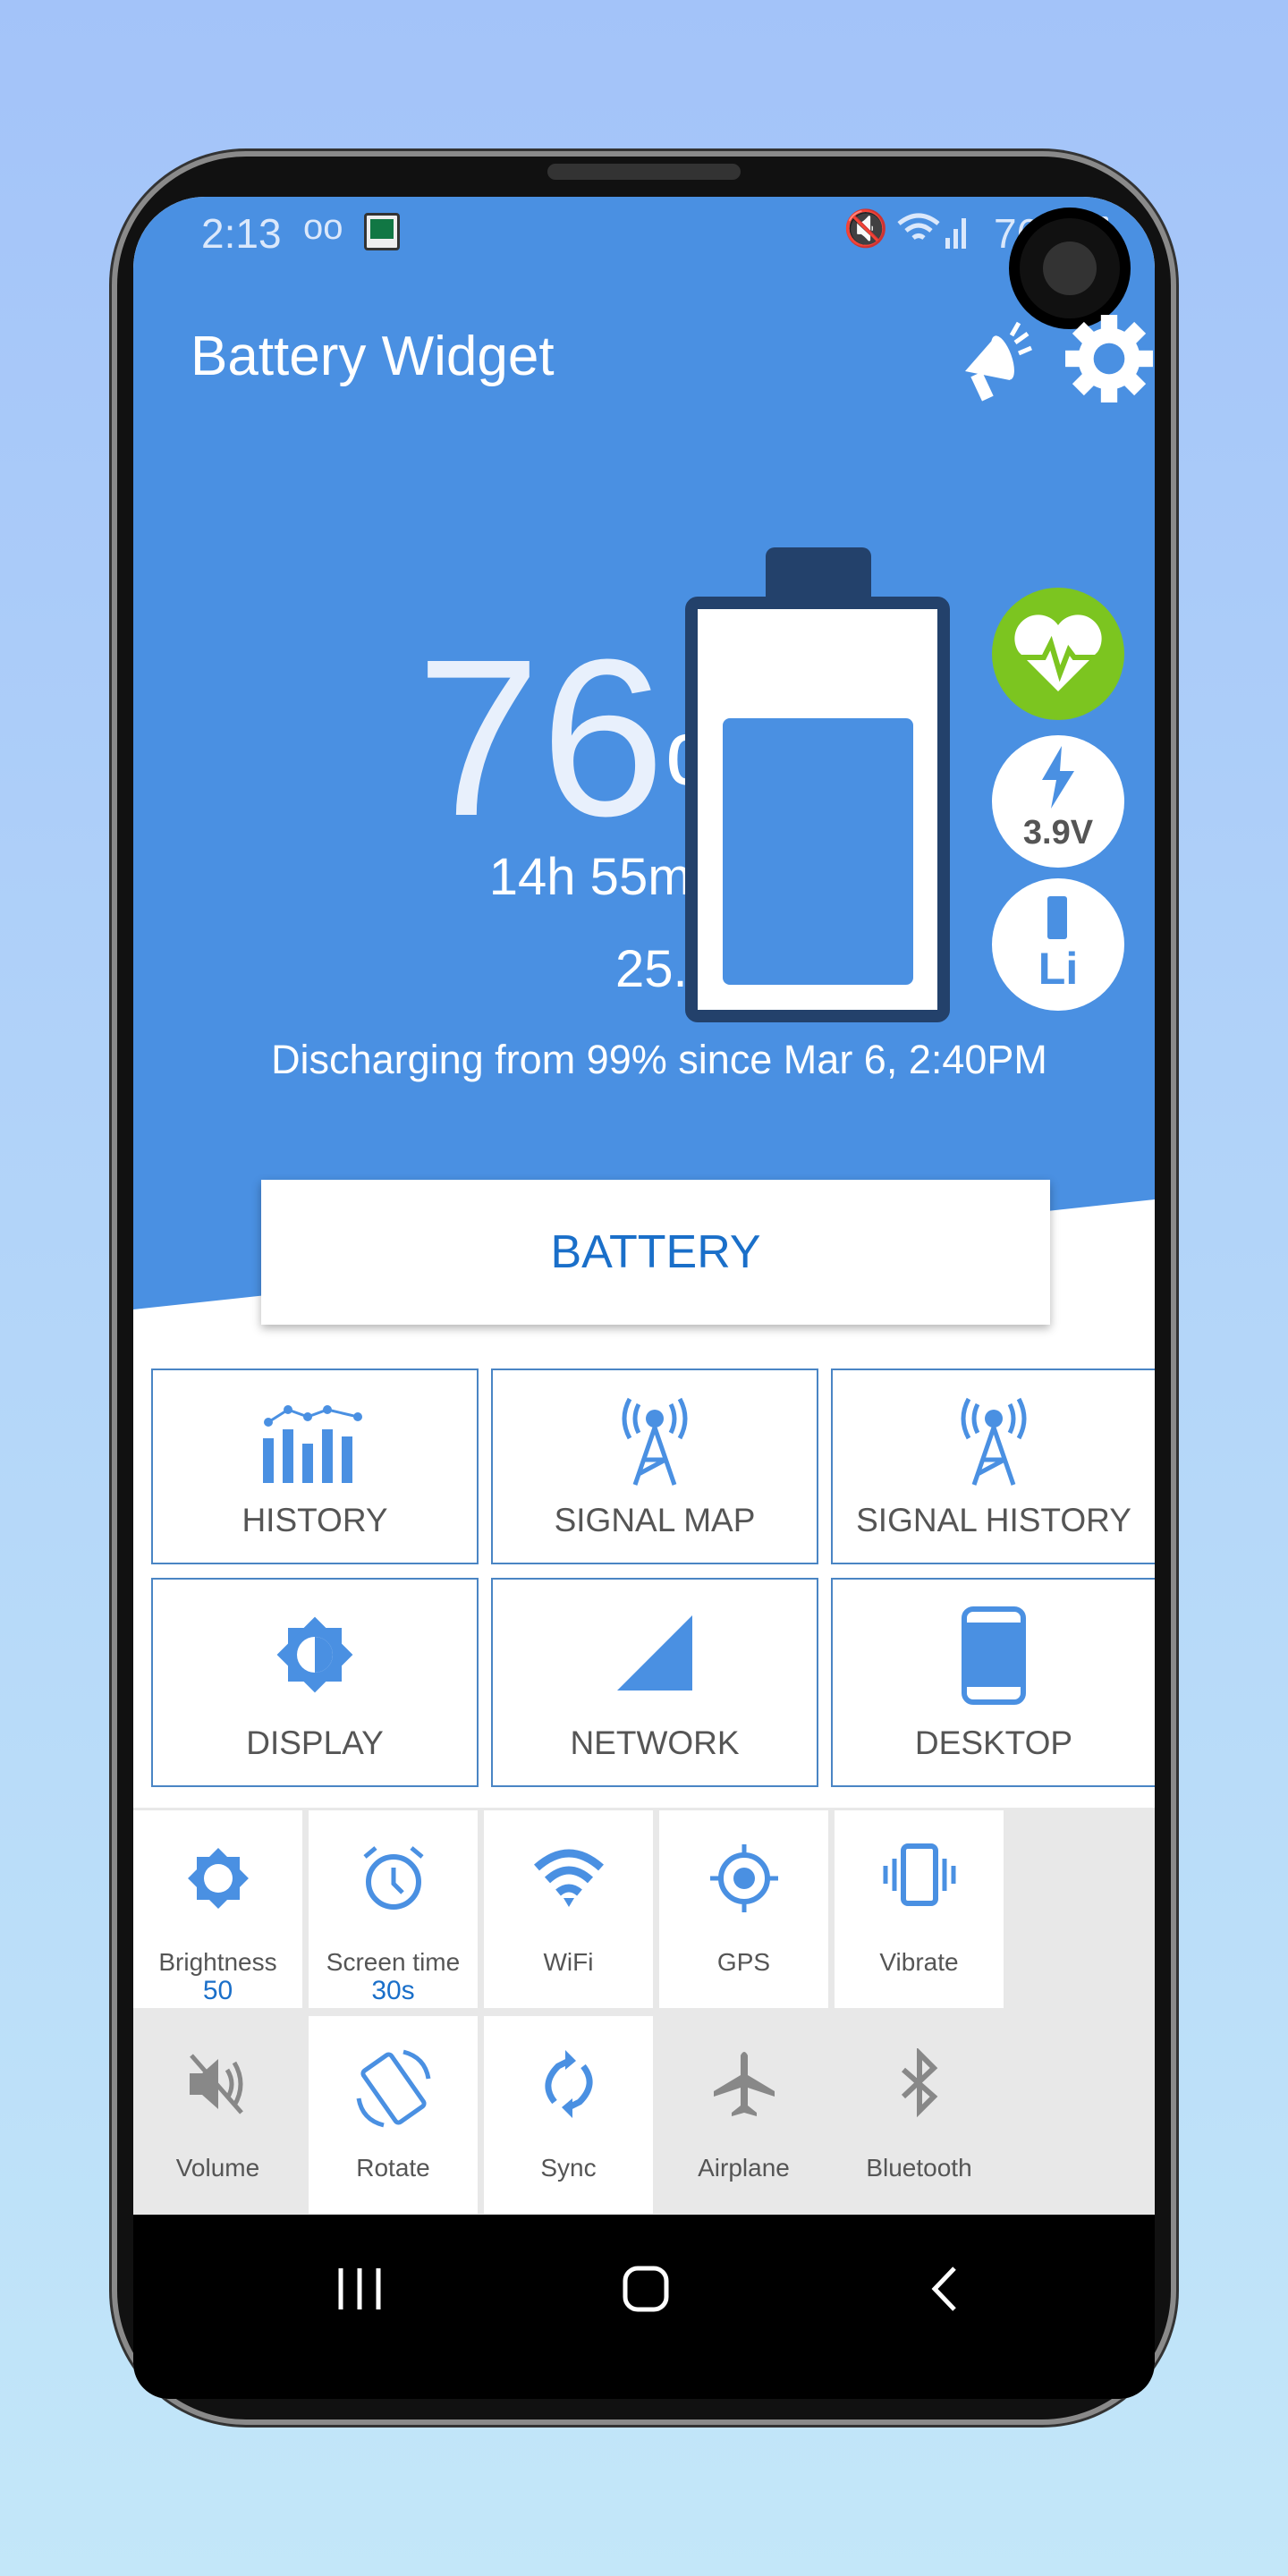 Image resolution: width=1288 pixels, height=2576 pixels. Describe the element at coordinates (373, 356) in the screenshot. I see `app-title: Battery Widget` at that location.